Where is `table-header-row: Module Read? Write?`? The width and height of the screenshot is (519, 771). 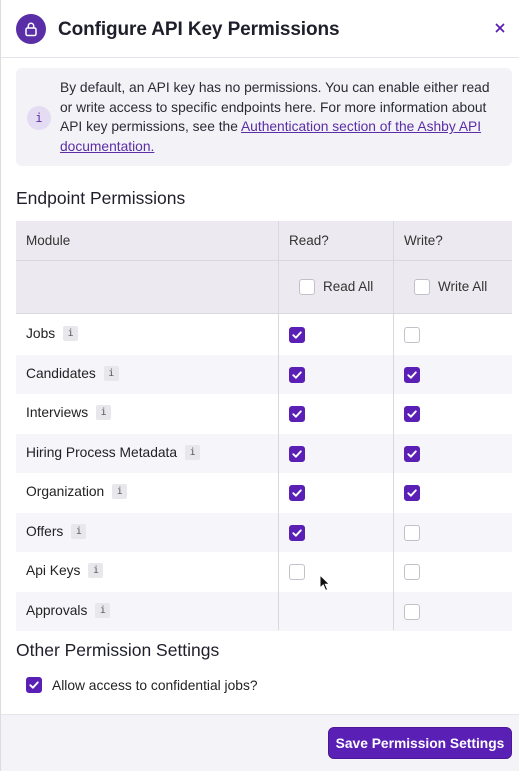
table-header-row: Module Read? Write? is located at coordinates (264, 241).